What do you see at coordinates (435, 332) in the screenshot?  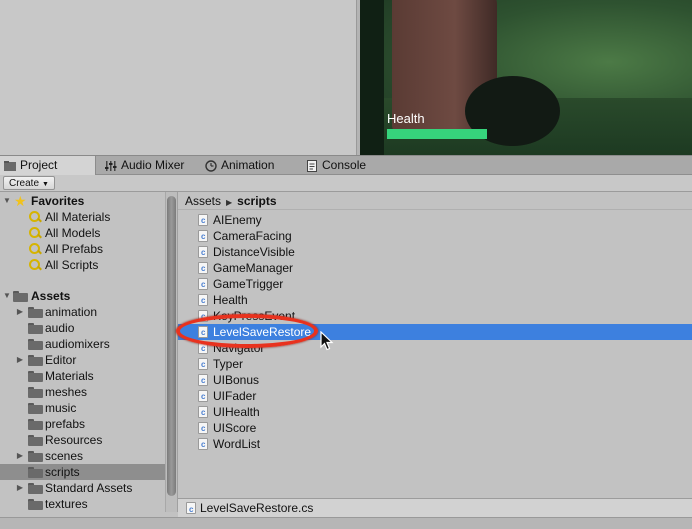 I see `file-row: LevelSaveRestore` at bounding box center [435, 332].